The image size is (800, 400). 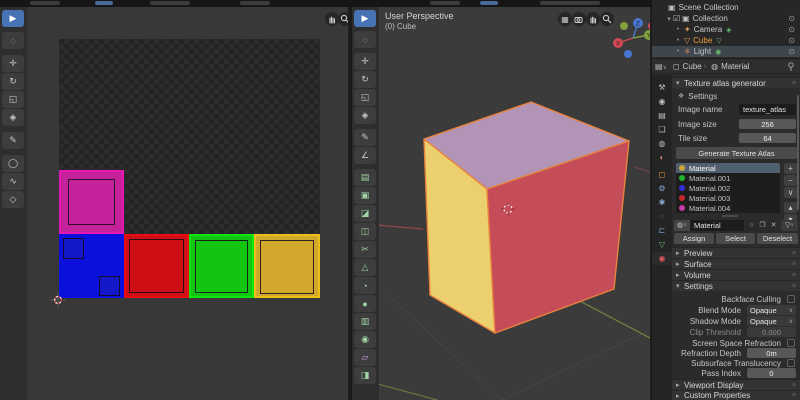 What do you see at coordinates (365, 339) in the screenshot?
I see `vp-shrink-fatten-tool-button: ◉` at bounding box center [365, 339].